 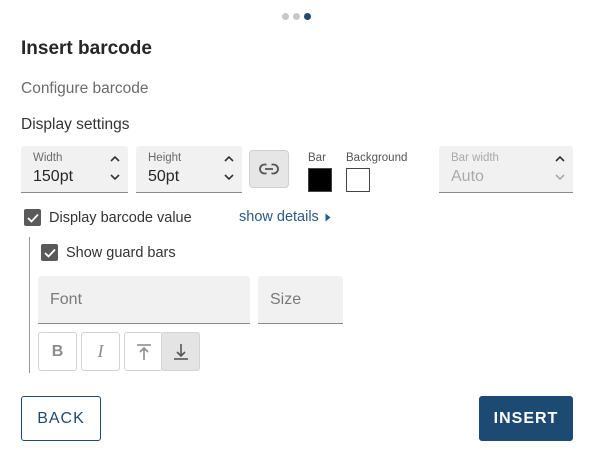 I want to click on italic-button: I, so click(x=100, y=351).